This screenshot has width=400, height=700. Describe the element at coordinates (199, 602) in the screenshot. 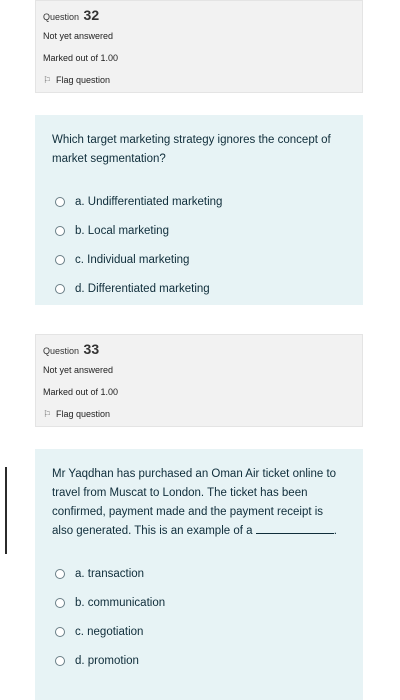

I see `answer-option-b: b. communication` at that location.